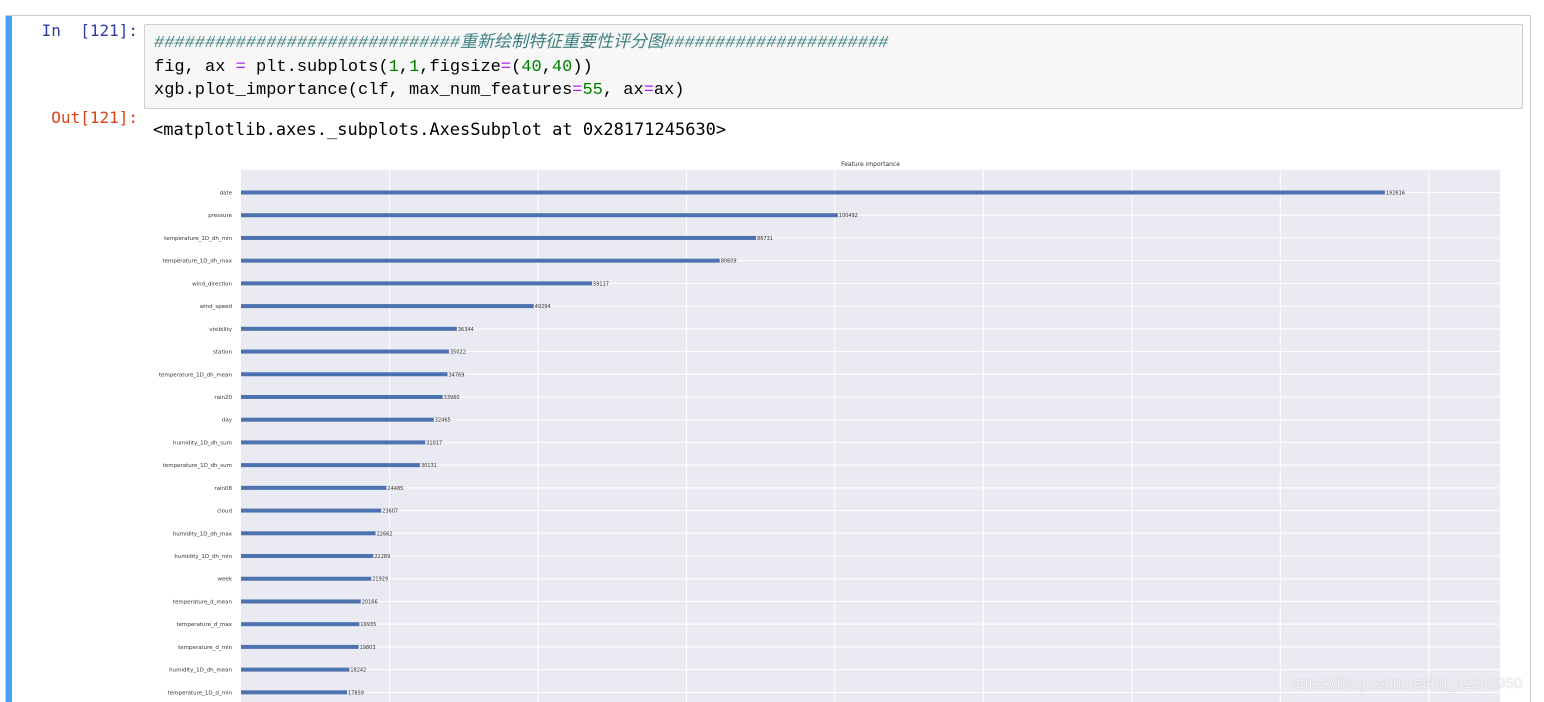 This screenshot has height=702, width=1544. I want to click on bar-wind_direction, so click(417, 283).